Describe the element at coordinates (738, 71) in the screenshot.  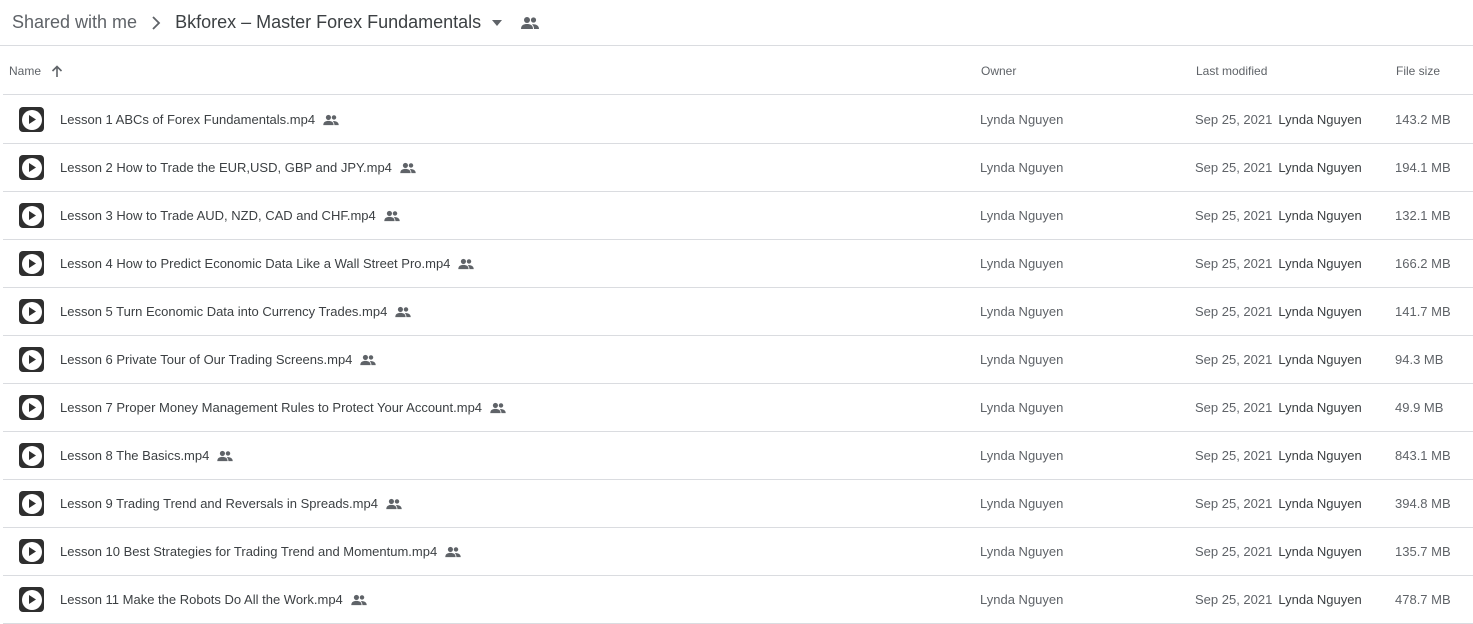
I see `column-header-row: Name Owner Last modified File size` at that location.